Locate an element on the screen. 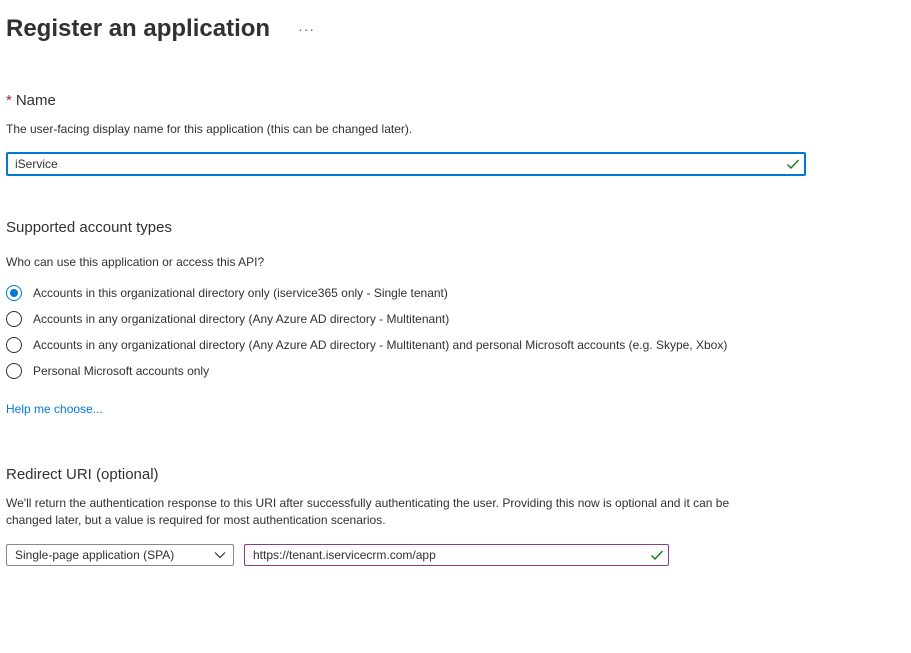 Image resolution: width=911 pixels, height=653 pixels. name-field is located at coordinates (406, 164).